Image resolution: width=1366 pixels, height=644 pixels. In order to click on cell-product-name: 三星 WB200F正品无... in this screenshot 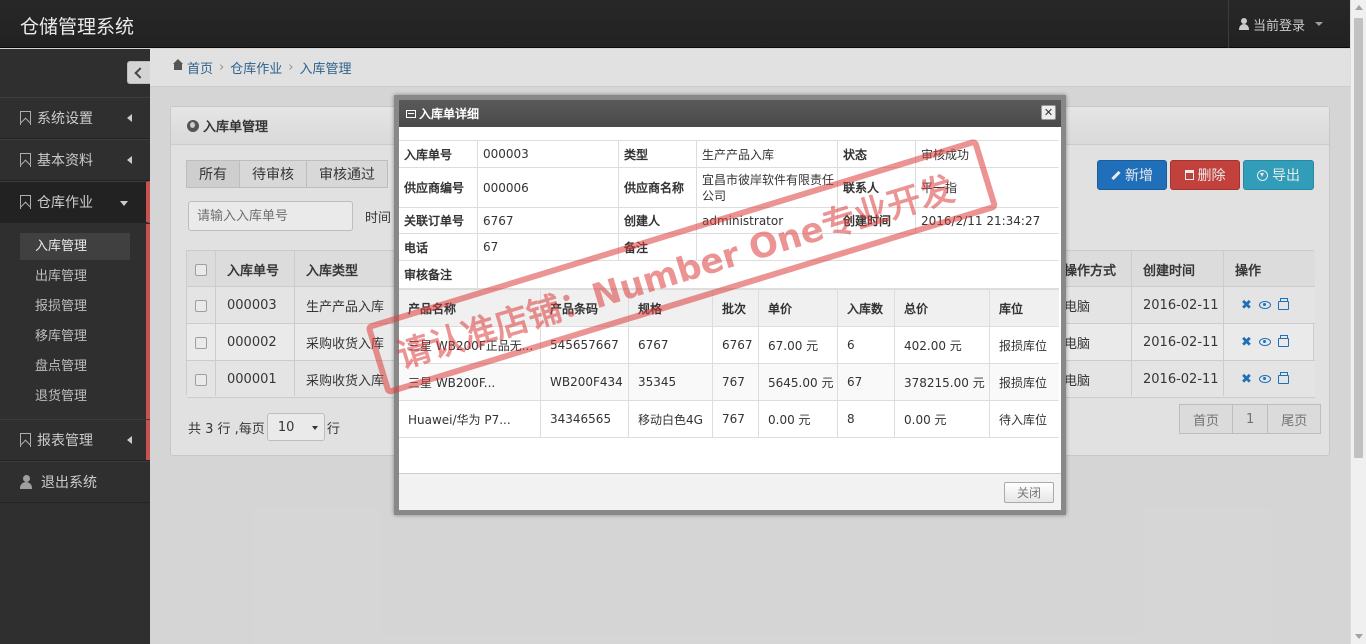, I will do `click(471, 345)`.